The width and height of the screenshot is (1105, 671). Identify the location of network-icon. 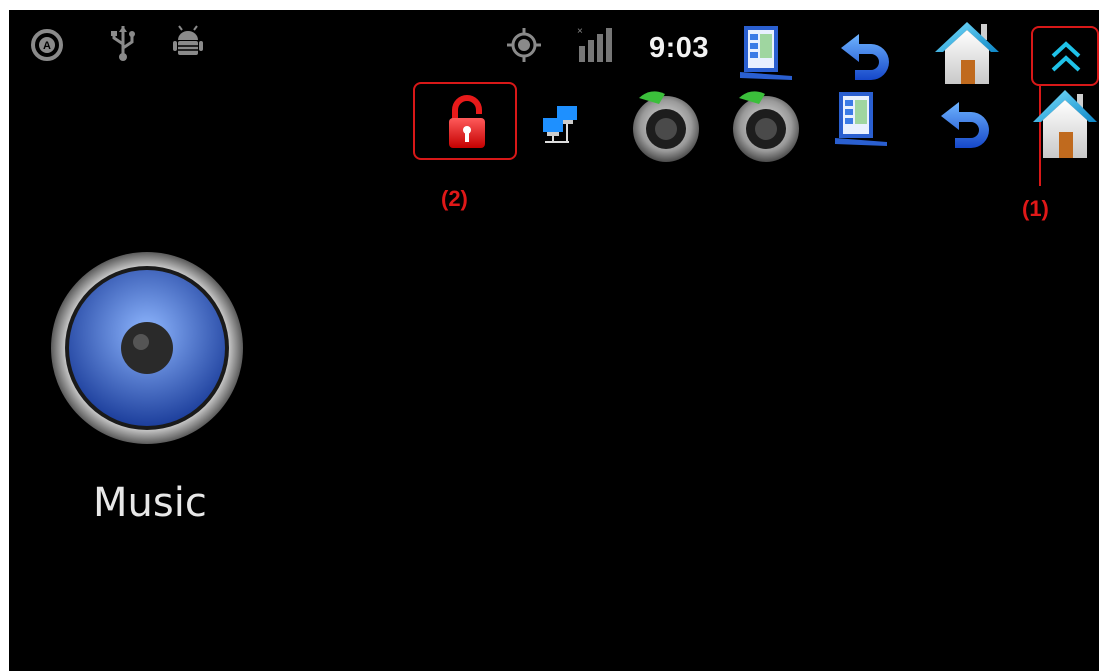
(561, 124).